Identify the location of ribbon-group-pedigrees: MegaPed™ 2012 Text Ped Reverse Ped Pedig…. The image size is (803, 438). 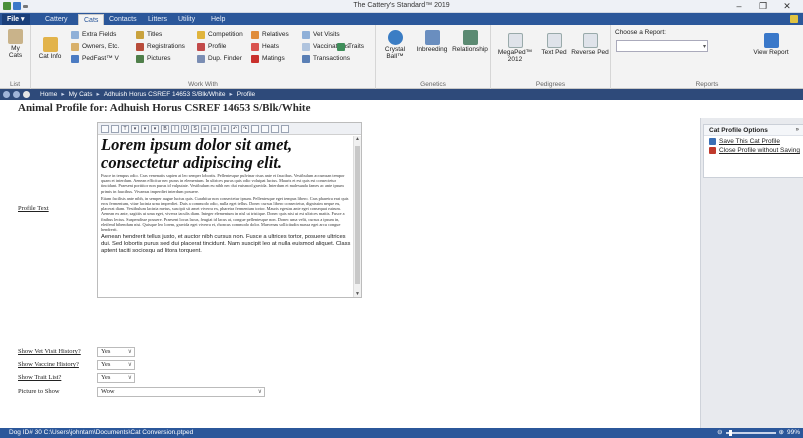
(551, 57).